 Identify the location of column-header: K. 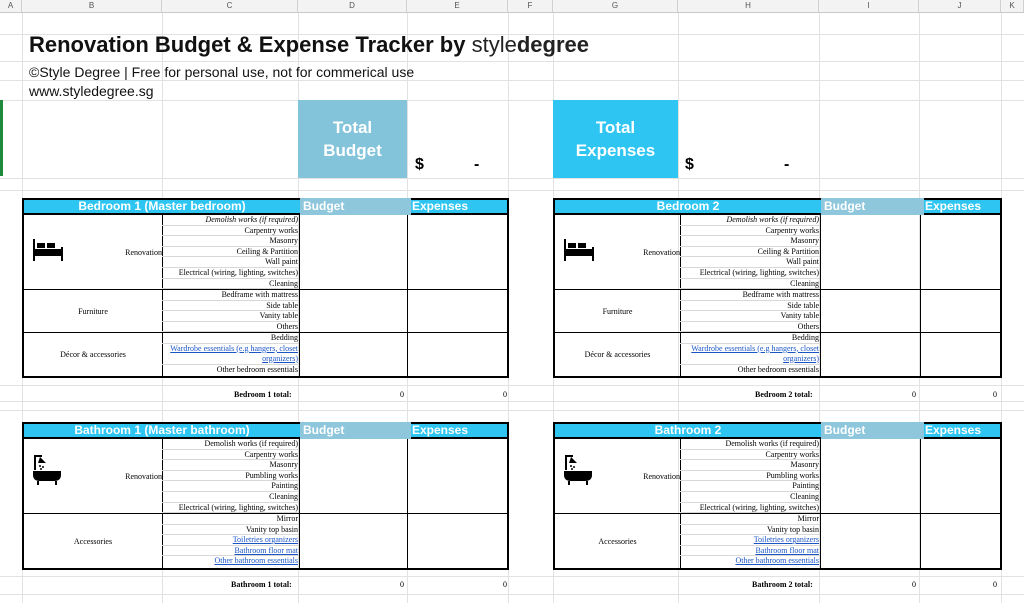
(1012, 6).